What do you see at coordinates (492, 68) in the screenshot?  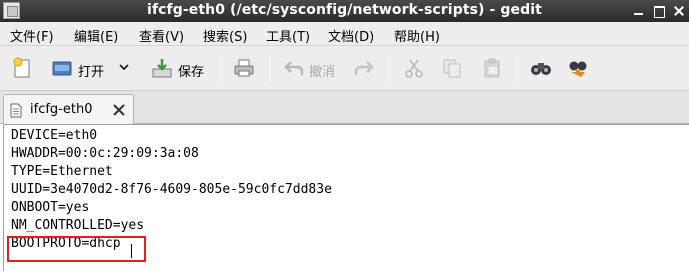 I see `paste-icon` at bounding box center [492, 68].